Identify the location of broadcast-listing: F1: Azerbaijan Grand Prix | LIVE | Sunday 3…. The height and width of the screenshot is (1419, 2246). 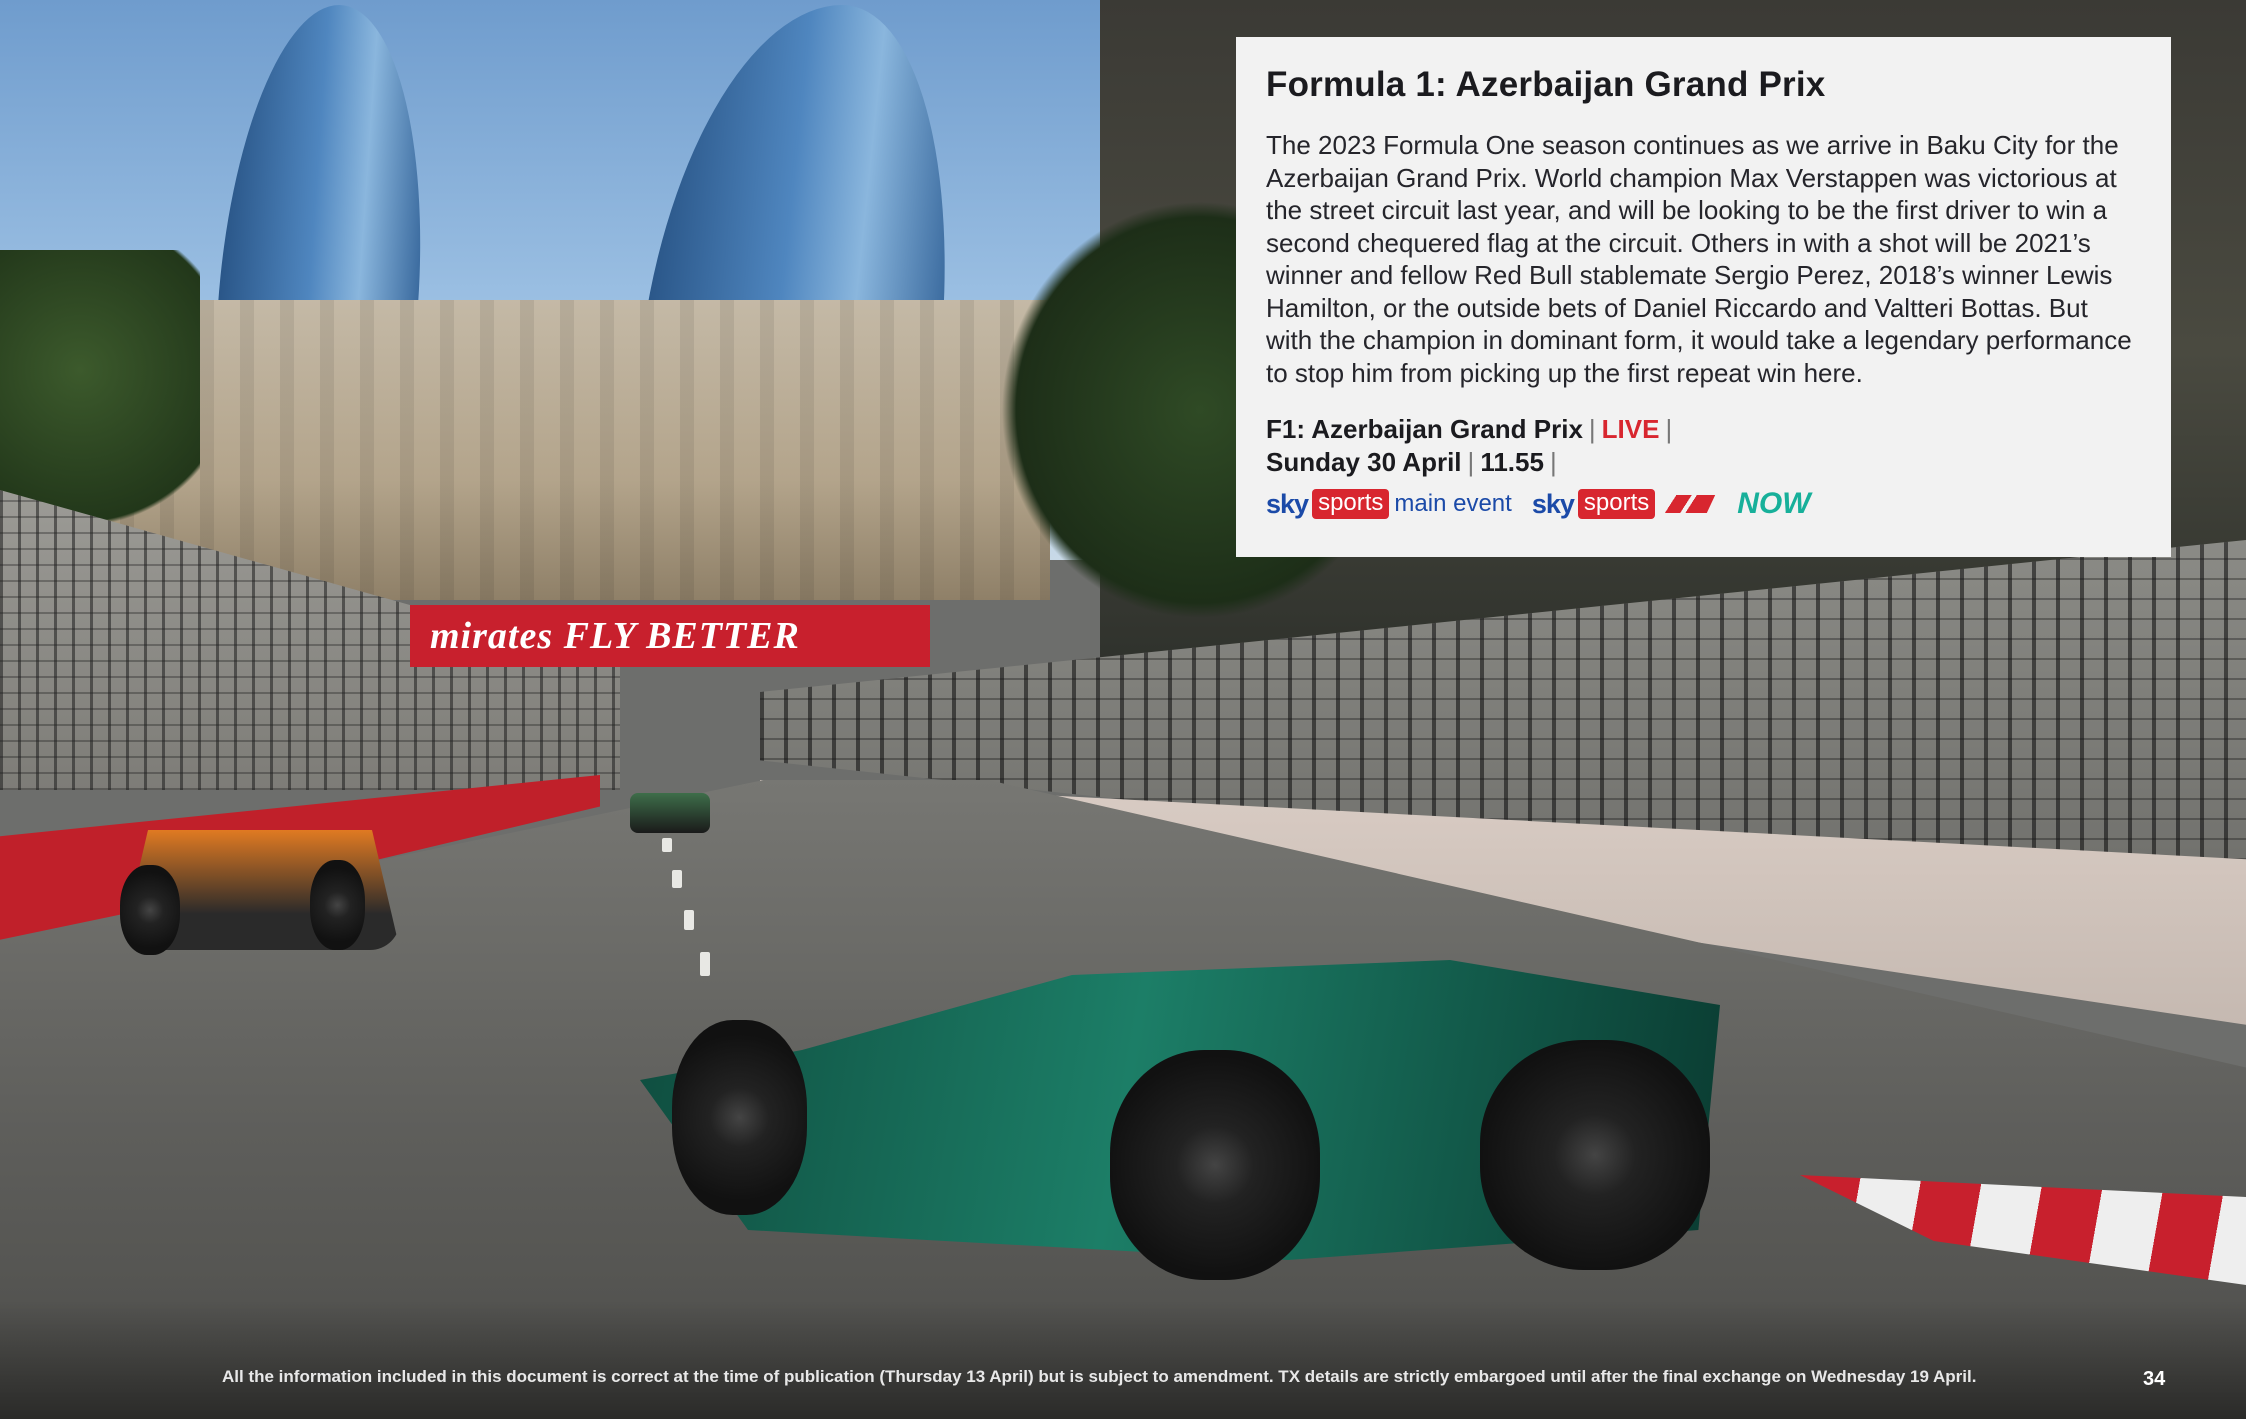
(1703, 445).